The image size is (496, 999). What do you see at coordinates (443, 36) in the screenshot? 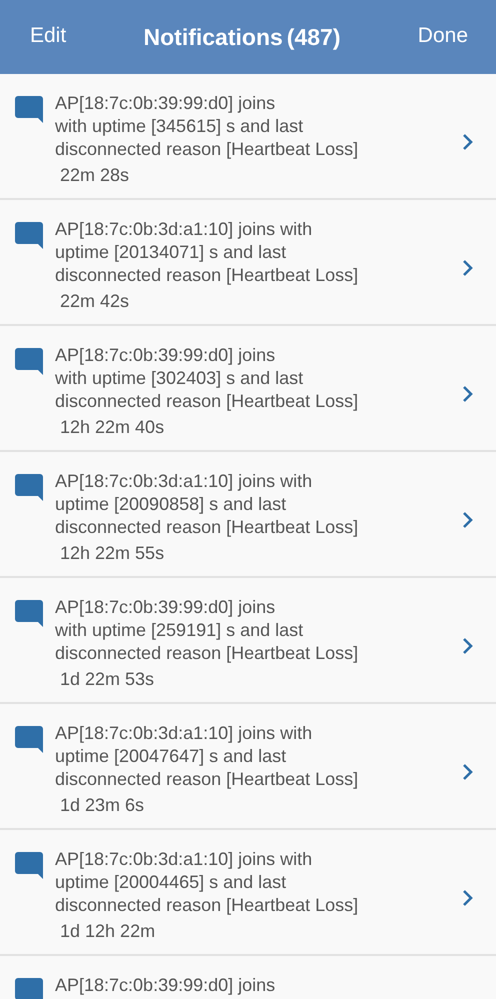
I see `done-button: Done` at bounding box center [443, 36].